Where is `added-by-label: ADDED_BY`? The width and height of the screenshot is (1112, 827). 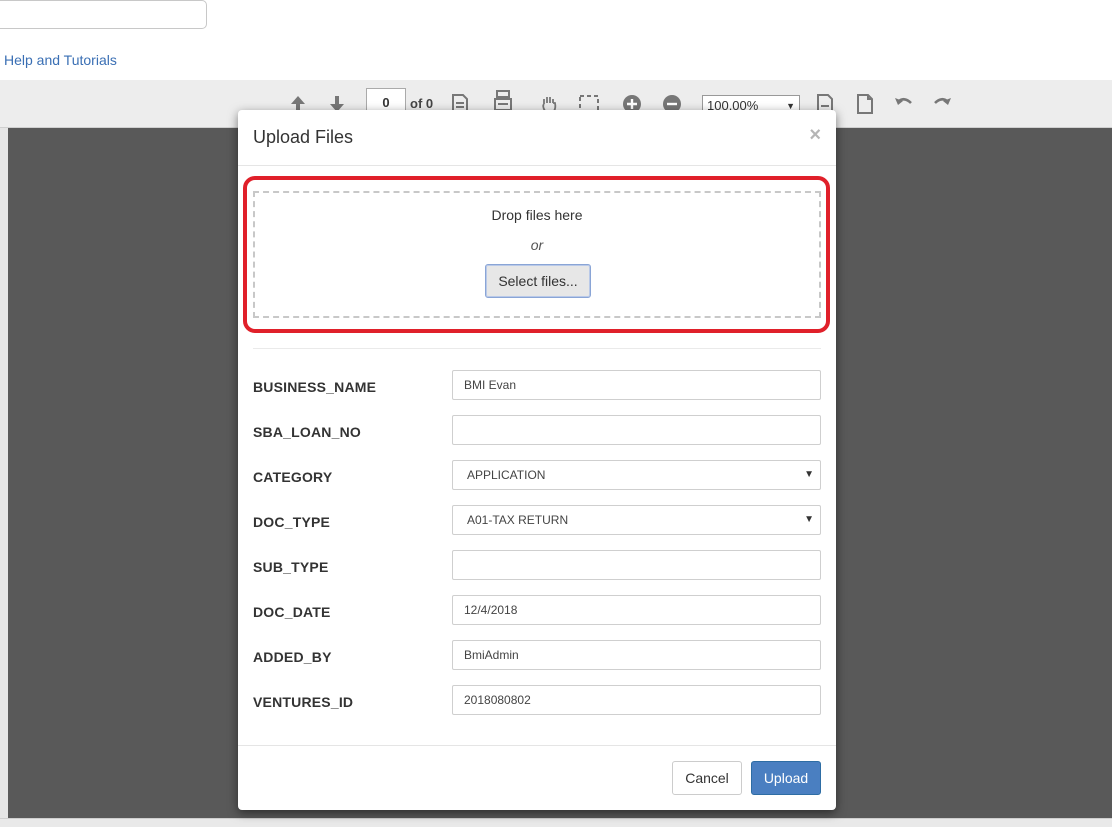 added-by-label: ADDED_BY is located at coordinates (292, 657).